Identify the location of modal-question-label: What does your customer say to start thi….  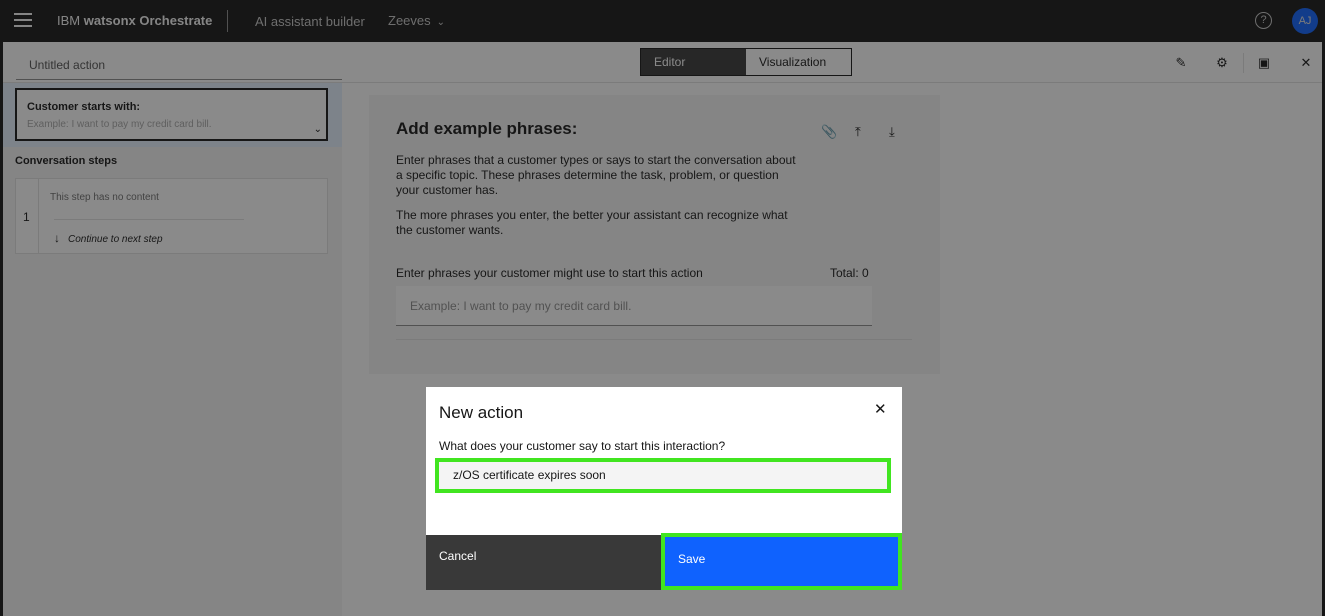
(582, 446).